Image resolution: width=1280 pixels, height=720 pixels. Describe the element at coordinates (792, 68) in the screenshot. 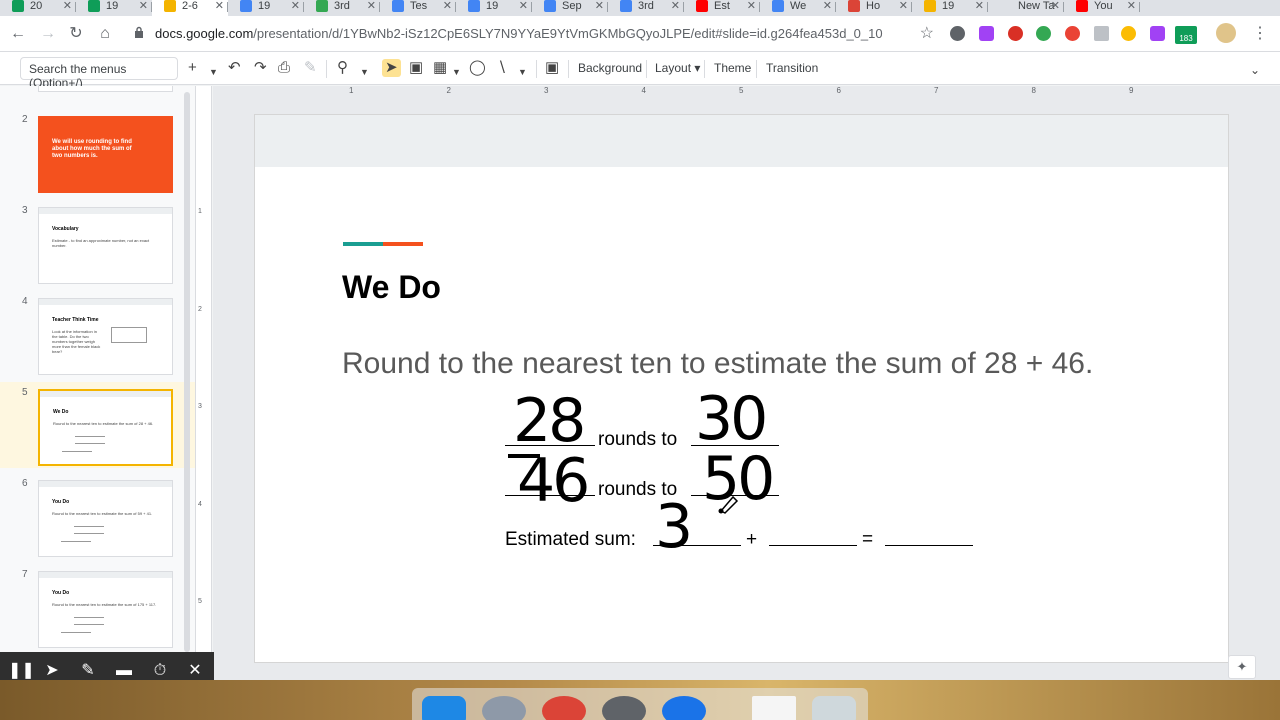

I see `transition-button: Transition` at that location.